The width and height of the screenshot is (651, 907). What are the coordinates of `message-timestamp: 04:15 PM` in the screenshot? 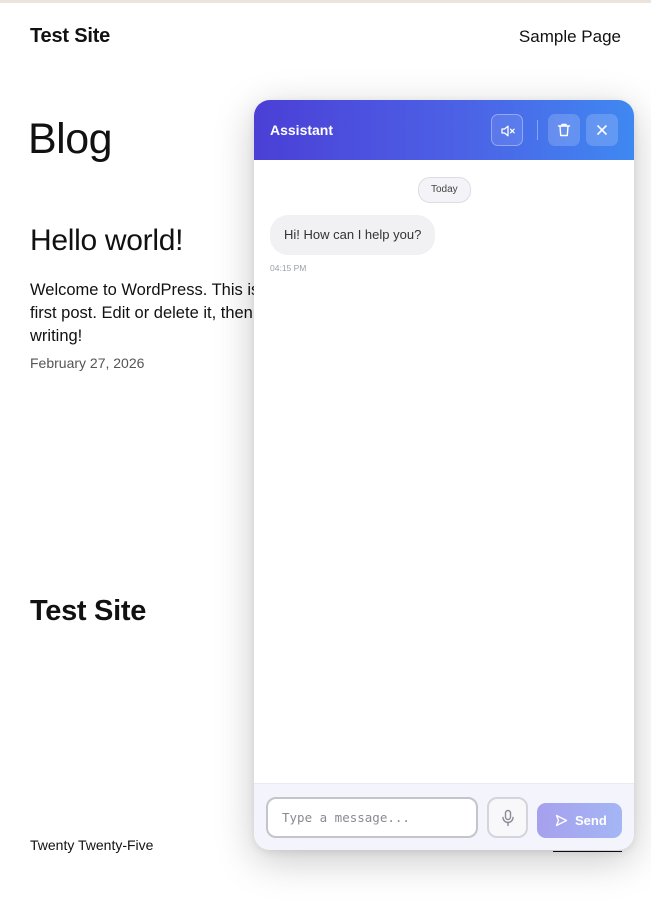 It's located at (288, 268).